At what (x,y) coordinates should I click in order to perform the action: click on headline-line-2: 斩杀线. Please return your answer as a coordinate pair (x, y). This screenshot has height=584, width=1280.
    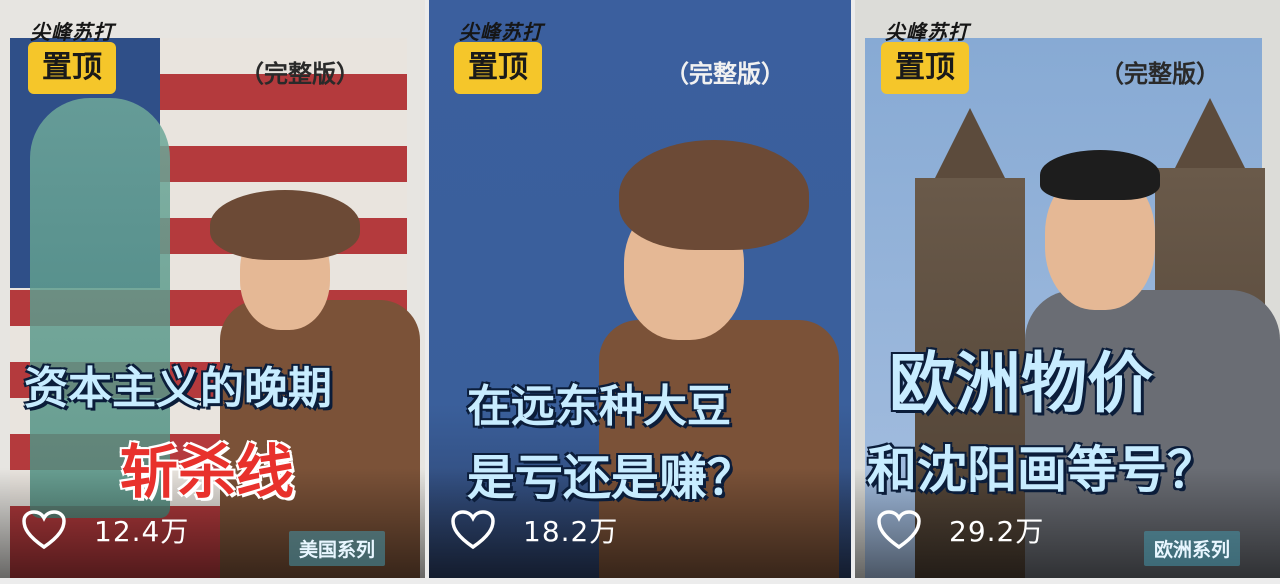
    Looking at the image, I should click on (207, 472).